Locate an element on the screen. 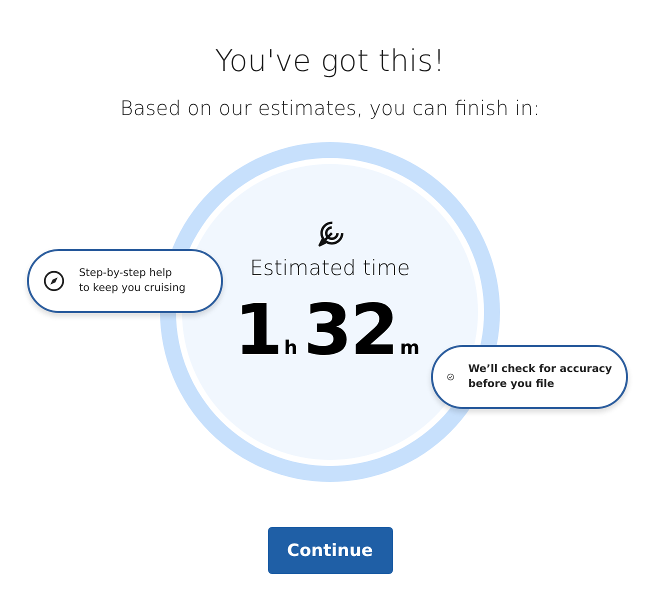  time-value: 32 is located at coordinates (350, 330).